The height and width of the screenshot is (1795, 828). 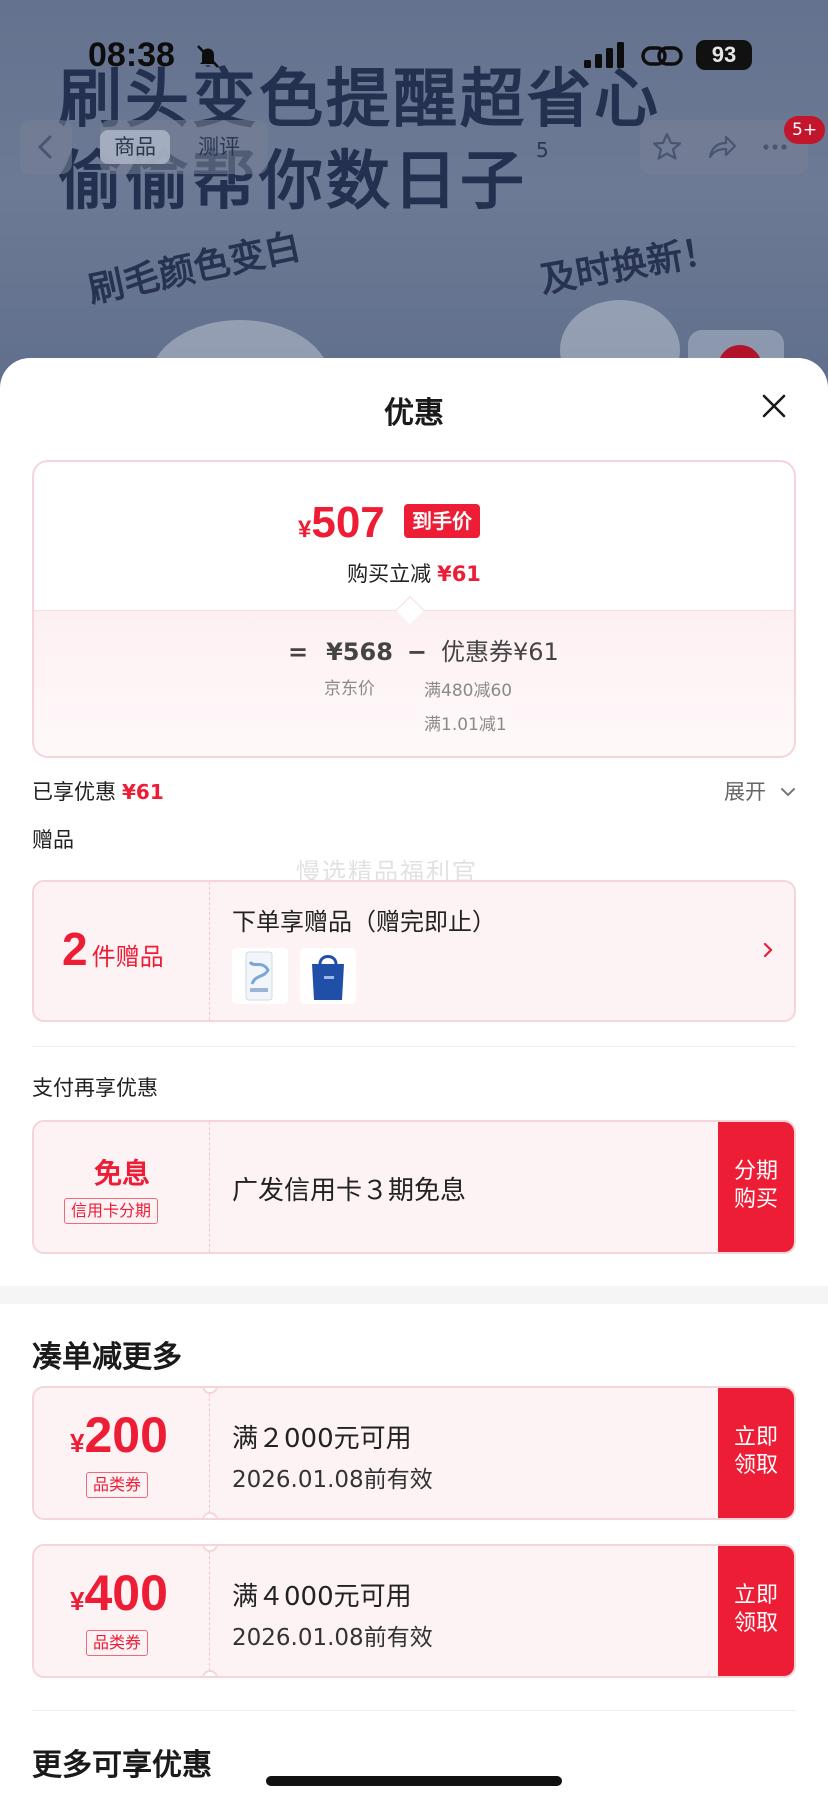 What do you see at coordinates (364, 922) in the screenshot?
I see `gift-title: 下单享赠品（赠完即止）` at bounding box center [364, 922].